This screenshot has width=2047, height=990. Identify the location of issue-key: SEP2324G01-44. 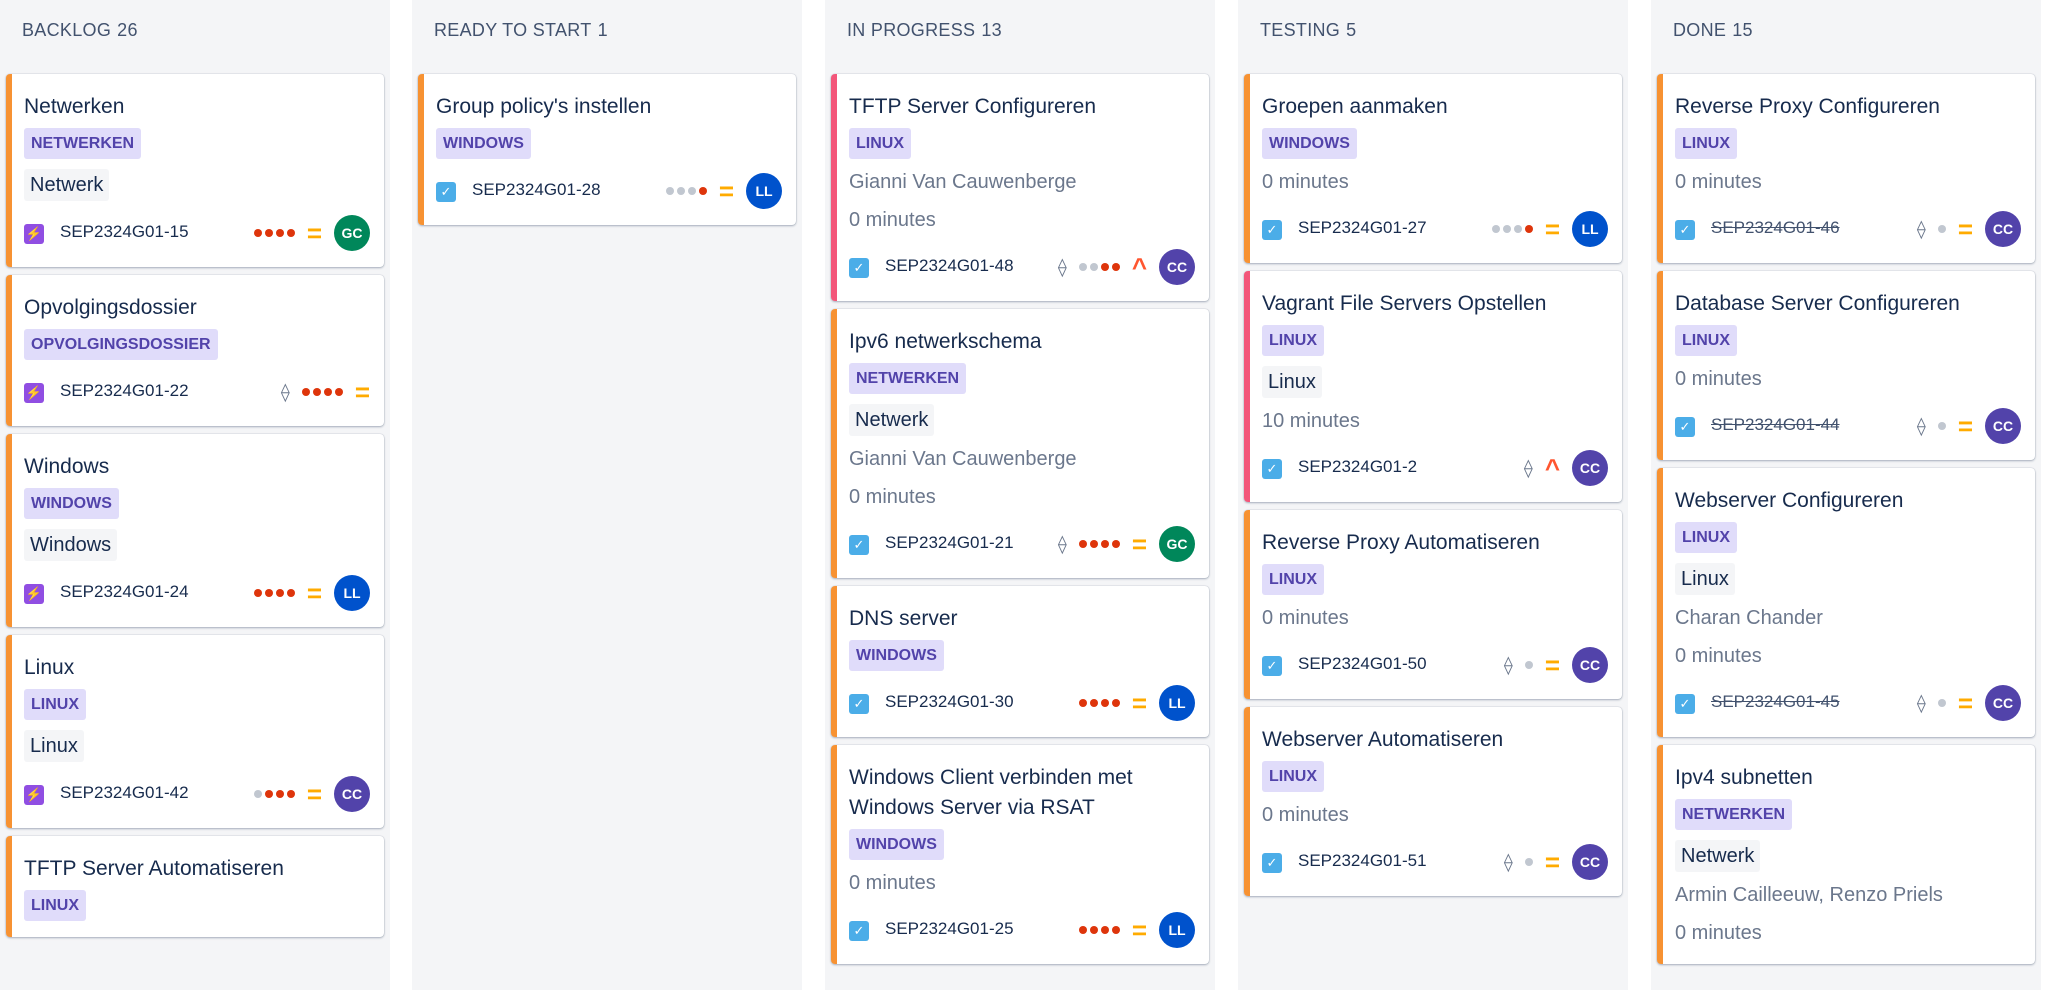
(1775, 425).